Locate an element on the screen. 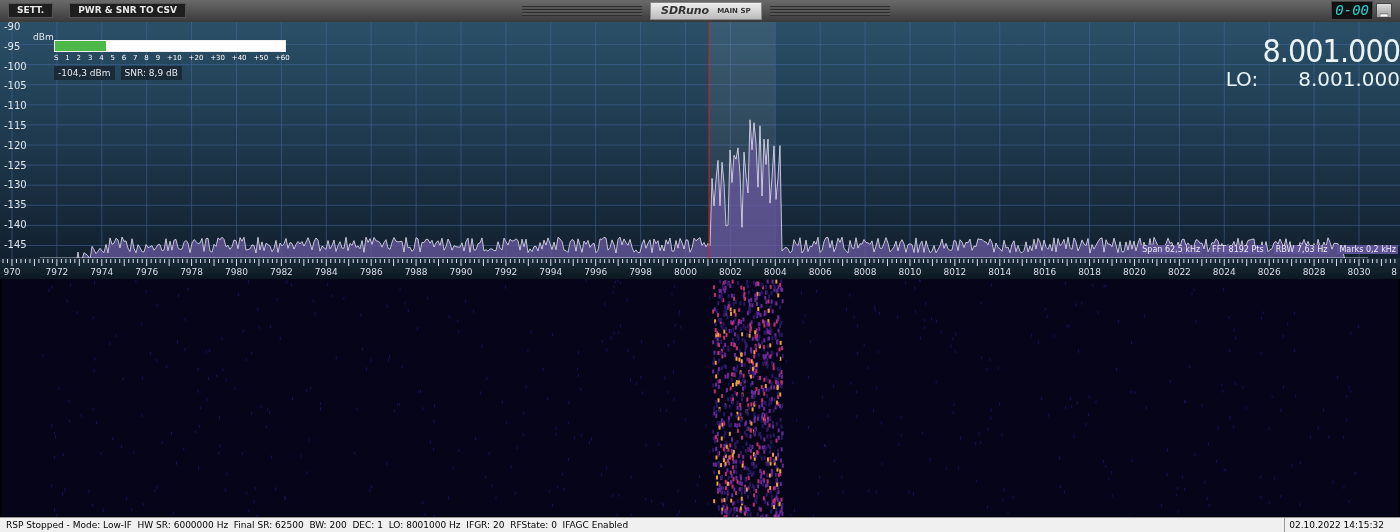 This screenshot has height=532, width=1400. spectrum-info: RBW 7,63 Hz is located at coordinates (1301, 249).